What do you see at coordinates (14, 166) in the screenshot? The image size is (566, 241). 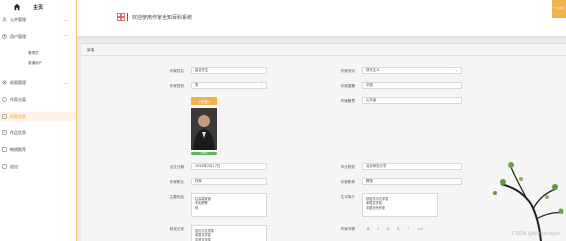 I see `sidebar-item-label: 退出` at bounding box center [14, 166].